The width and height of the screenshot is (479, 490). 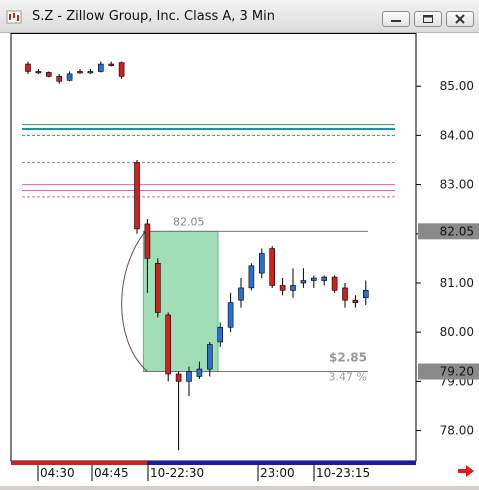 I want to click on x-tick-label: 04:45, so click(x=111, y=473).